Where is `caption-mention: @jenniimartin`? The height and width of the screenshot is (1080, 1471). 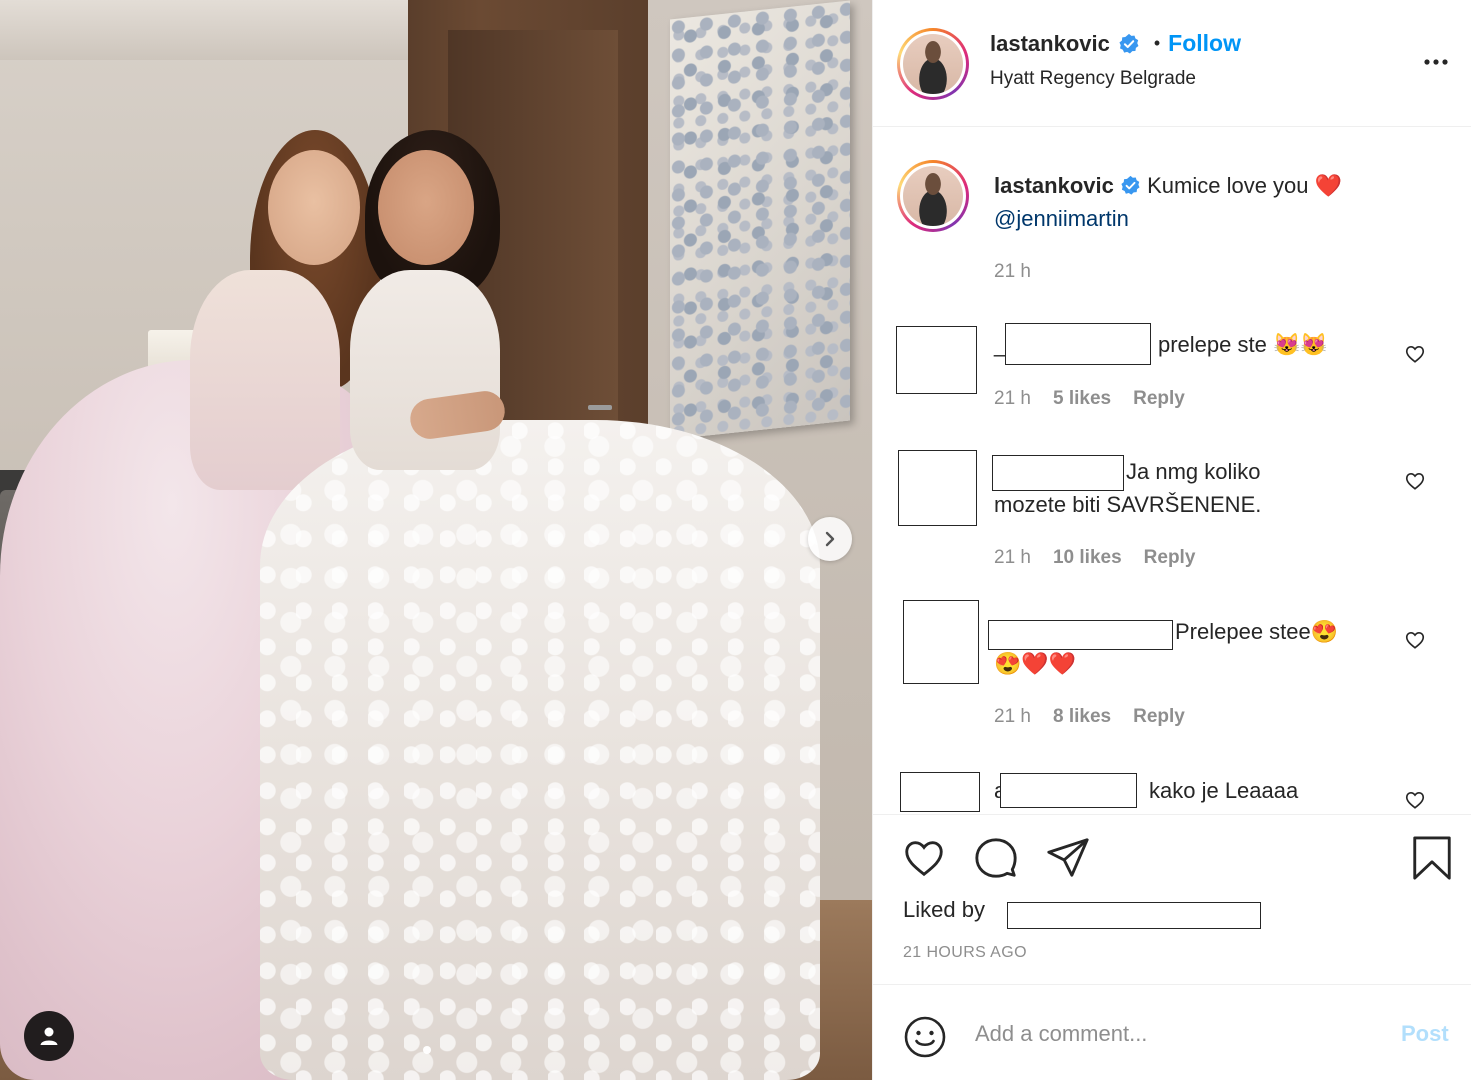 caption-mention: @jenniimartin is located at coordinates (1061, 218).